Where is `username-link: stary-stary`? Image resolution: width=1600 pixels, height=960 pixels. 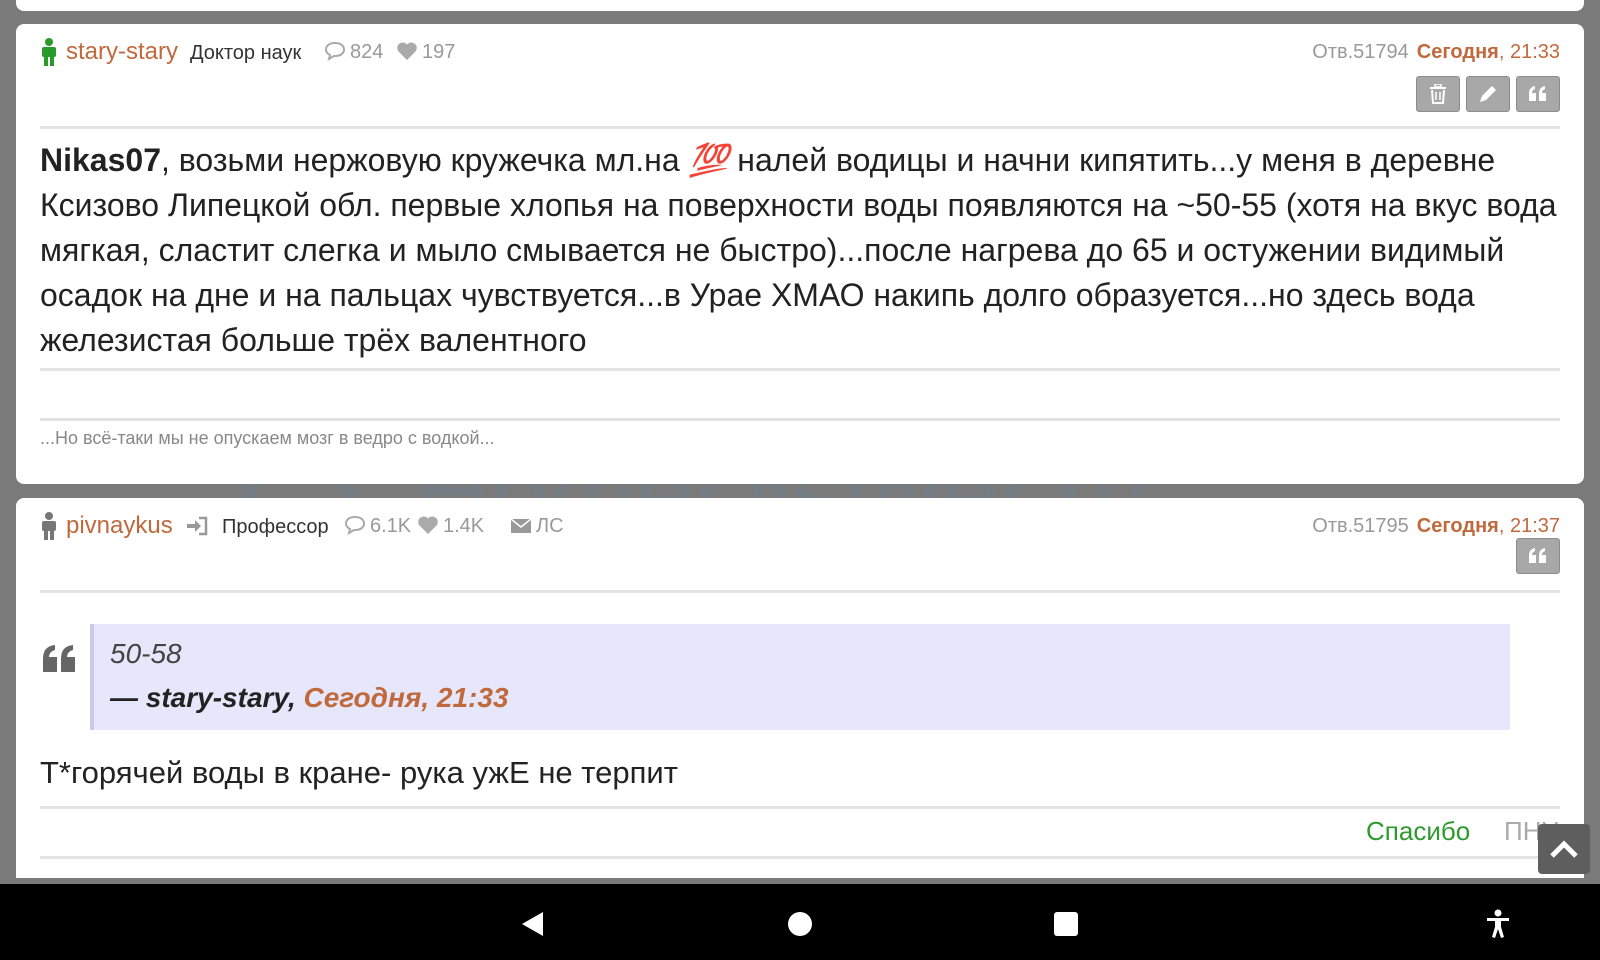 username-link: stary-stary is located at coordinates (122, 52).